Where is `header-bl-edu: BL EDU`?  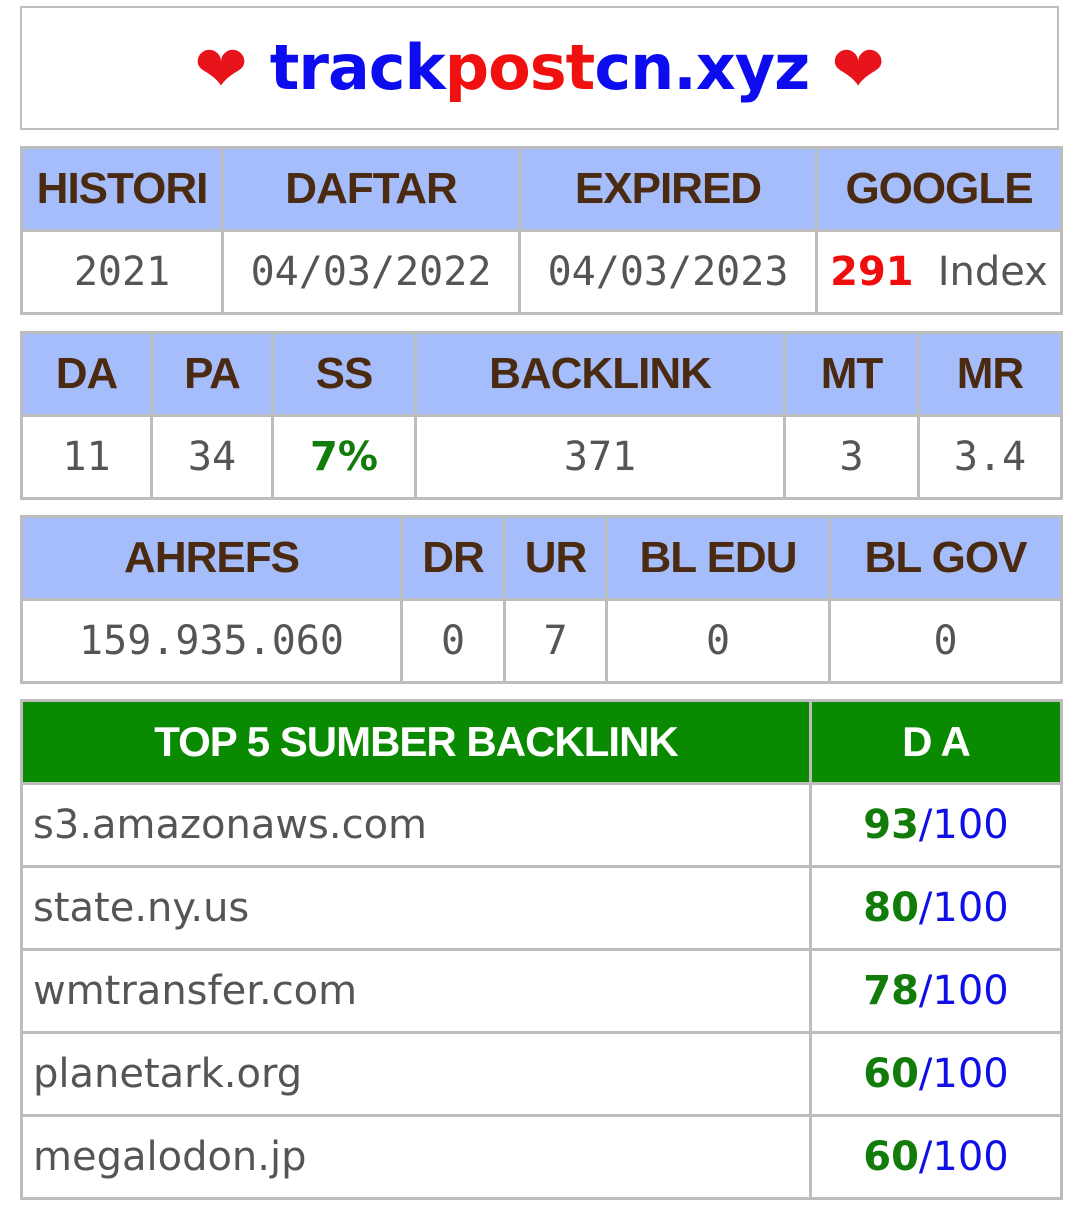 header-bl-edu: BL EDU is located at coordinates (718, 558).